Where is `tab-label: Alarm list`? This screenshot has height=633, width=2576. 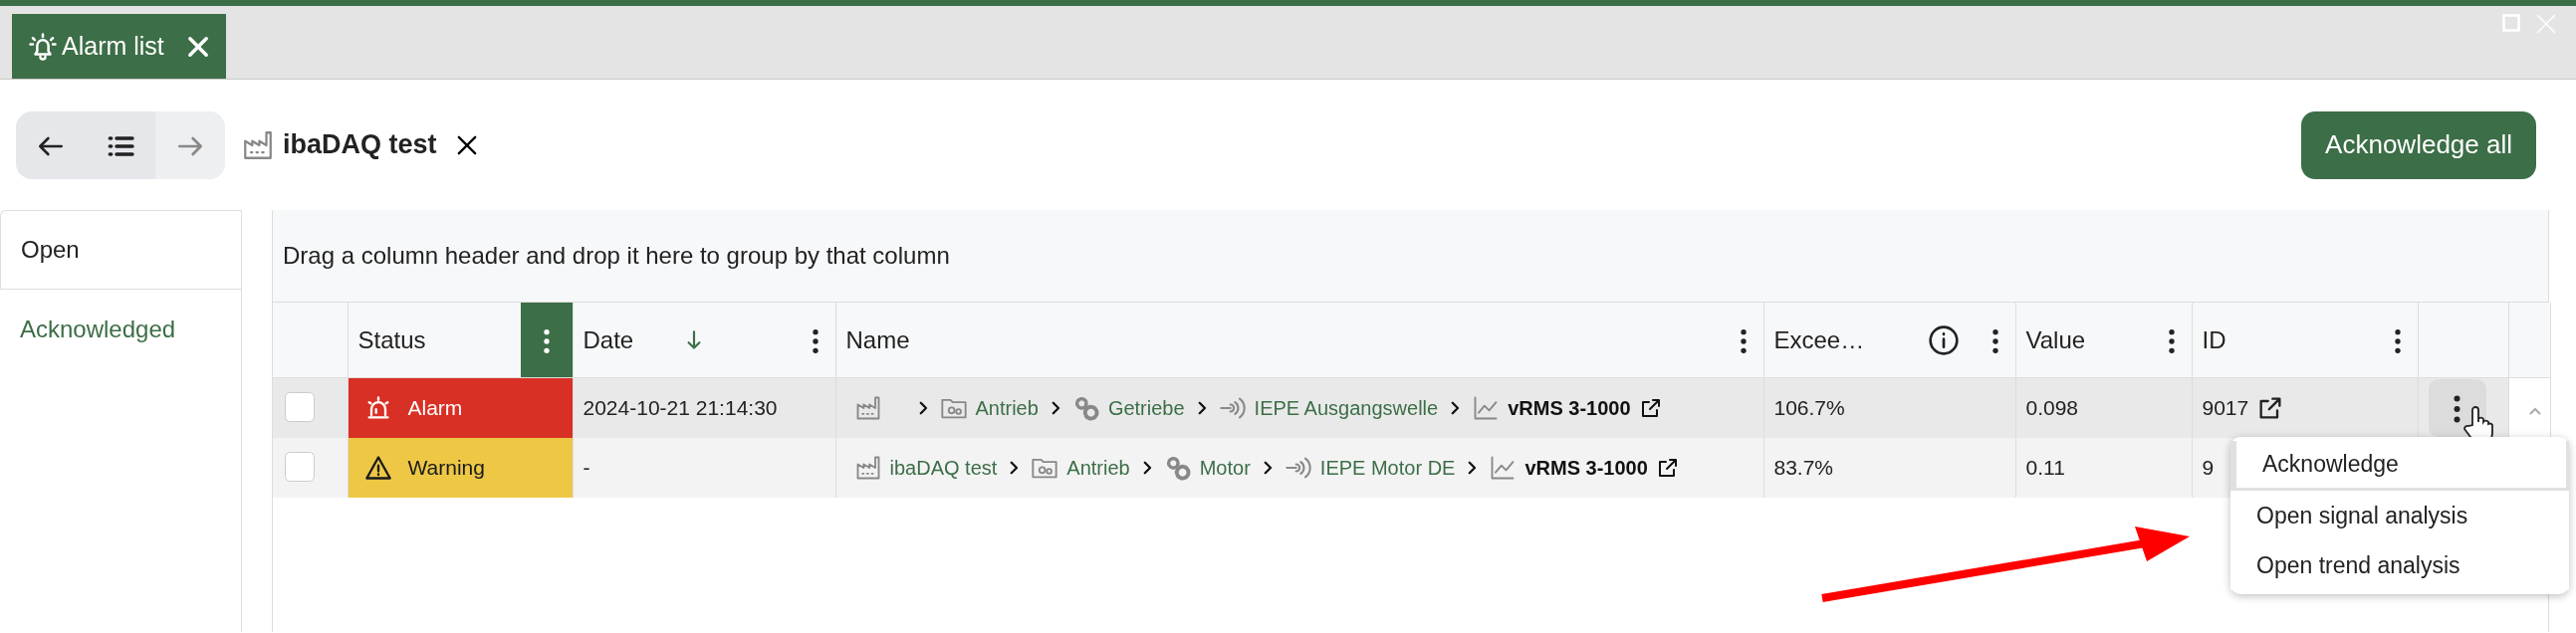 tab-label: Alarm list is located at coordinates (113, 46).